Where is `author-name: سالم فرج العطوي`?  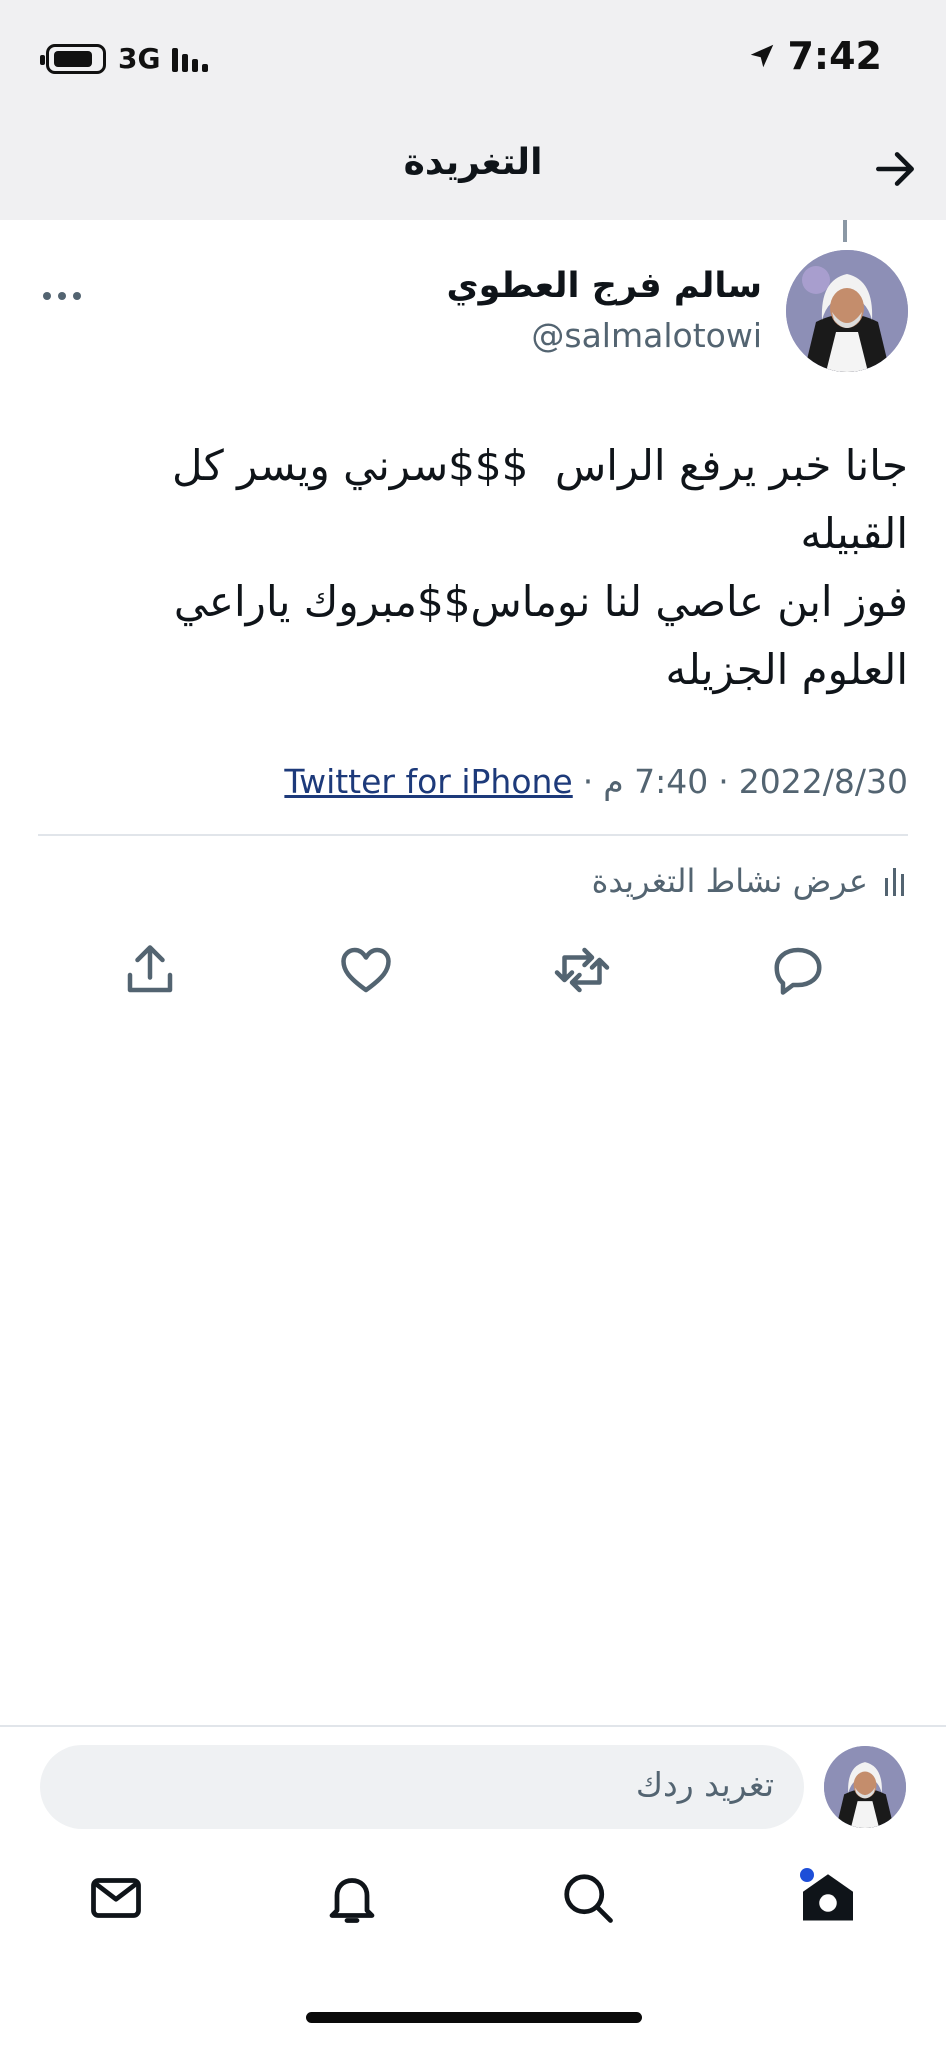
author-name: سالم فرج العطوي is located at coordinates (604, 286).